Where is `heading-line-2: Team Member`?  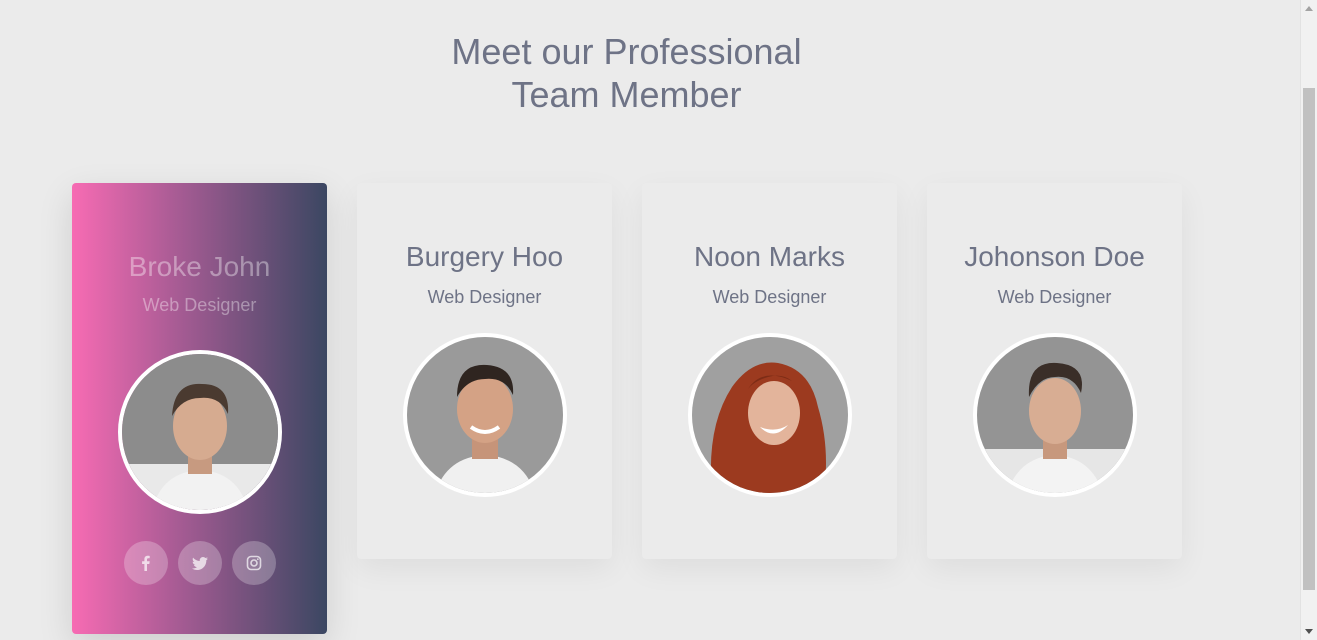
heading-line-2: Team Member is located at coordinates (626, 95).